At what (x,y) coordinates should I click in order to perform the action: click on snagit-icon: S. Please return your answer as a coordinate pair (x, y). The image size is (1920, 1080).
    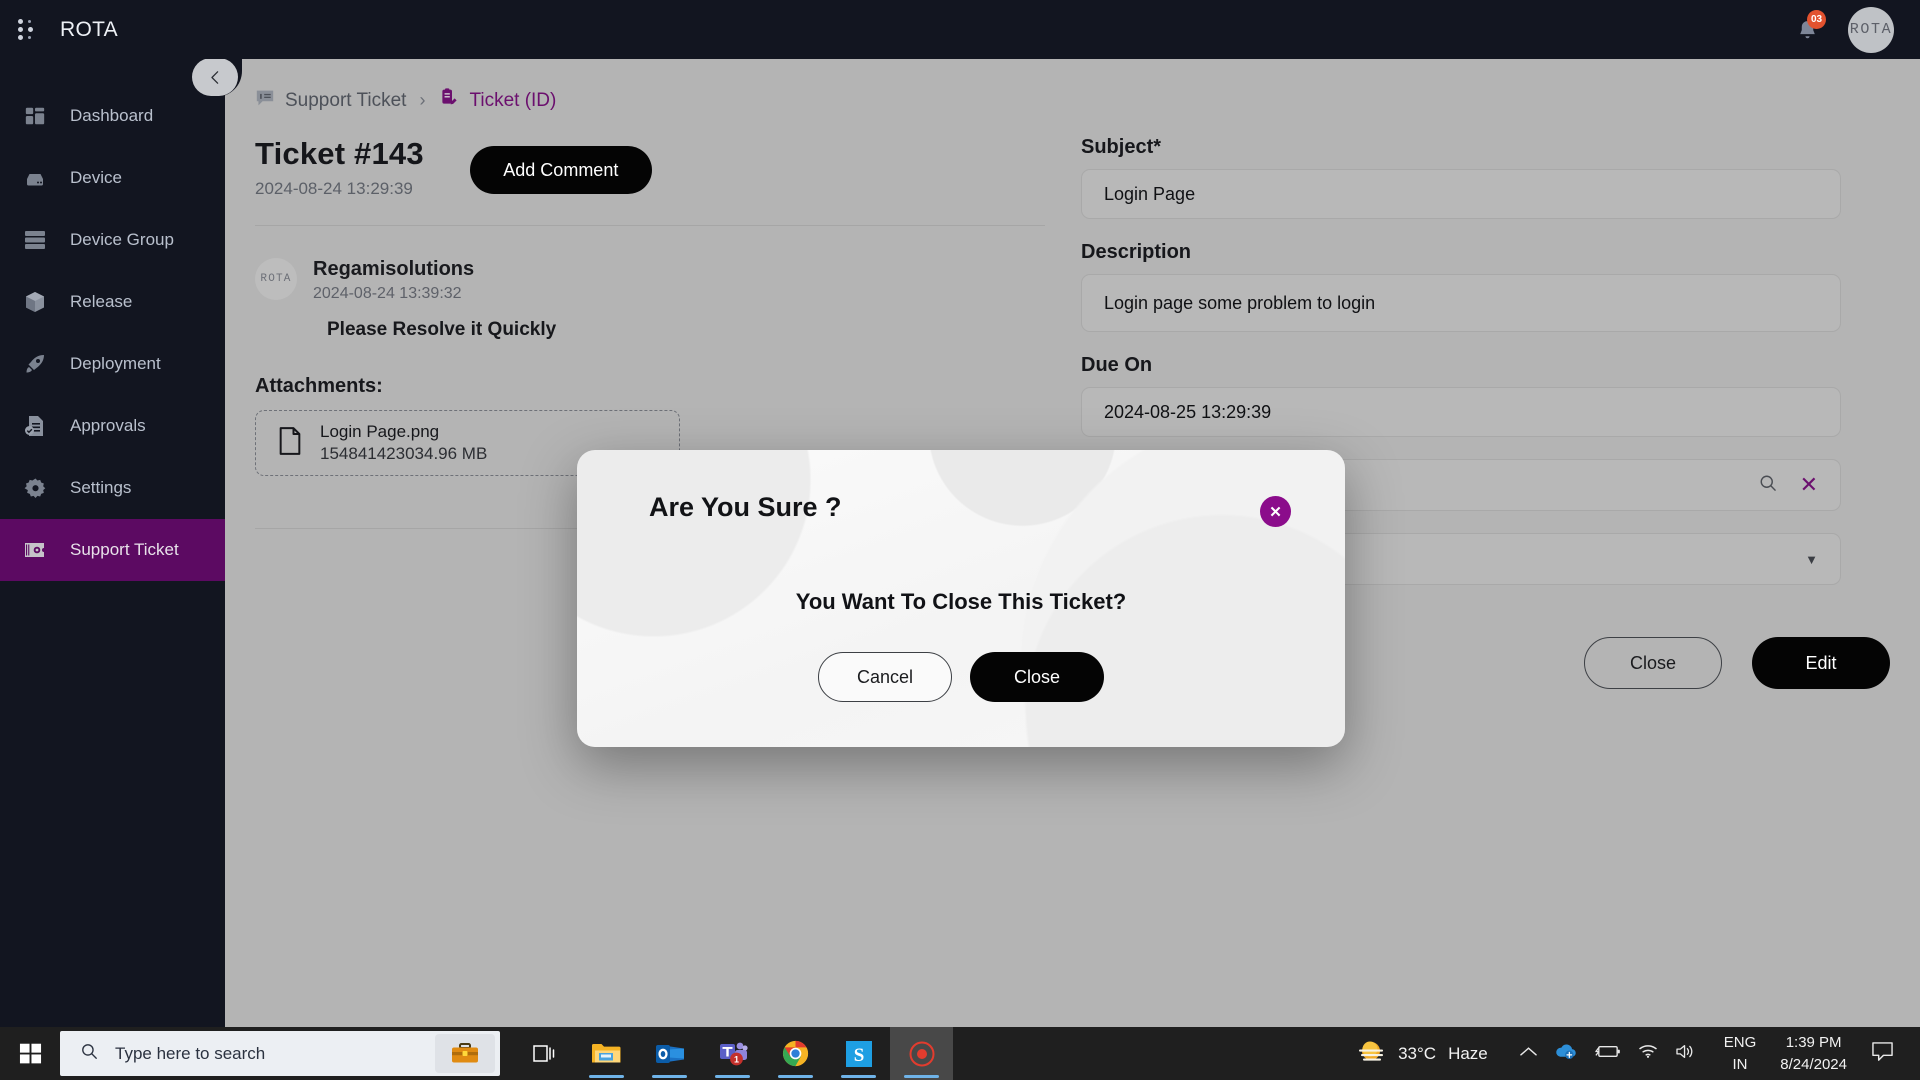
    Looking at the image, I should click on (858, 1053).